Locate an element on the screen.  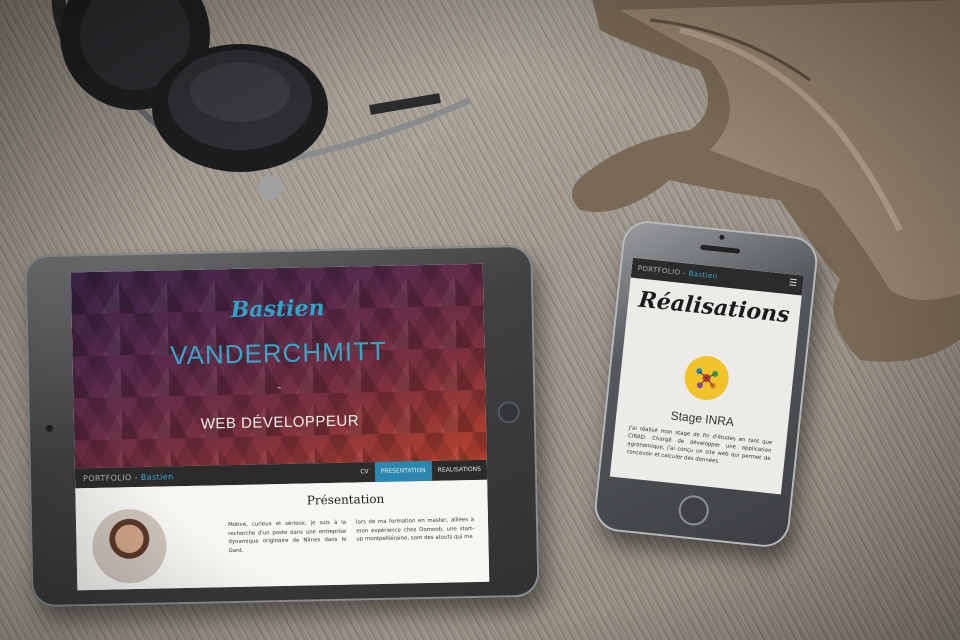
headphones is located at coordinates (261, 100).